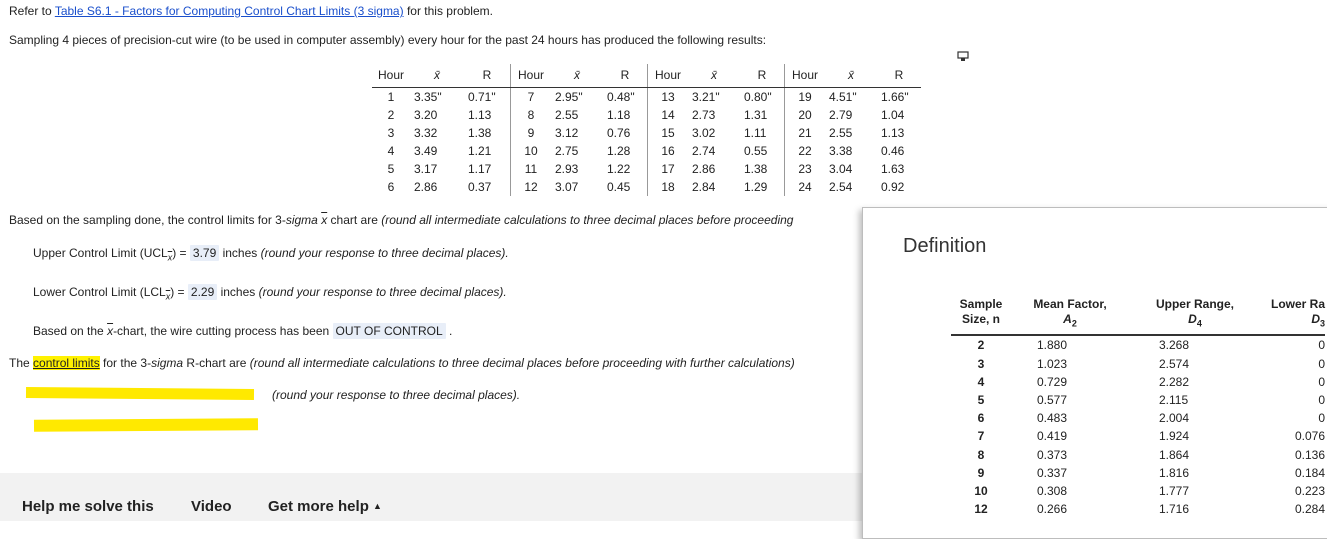 The image size is (1327, 539). Describe the element at coordinates (981, 418) in the screenshot. I see `sample-size-cell: 6` at that location.